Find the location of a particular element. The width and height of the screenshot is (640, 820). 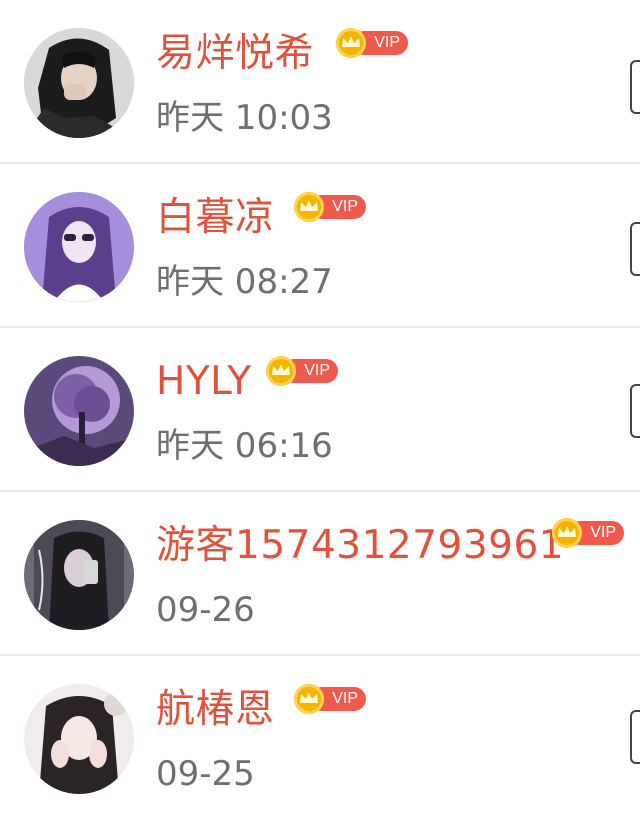

girl-sunglasses-avatar-icon is located at coordinates (79, 247).